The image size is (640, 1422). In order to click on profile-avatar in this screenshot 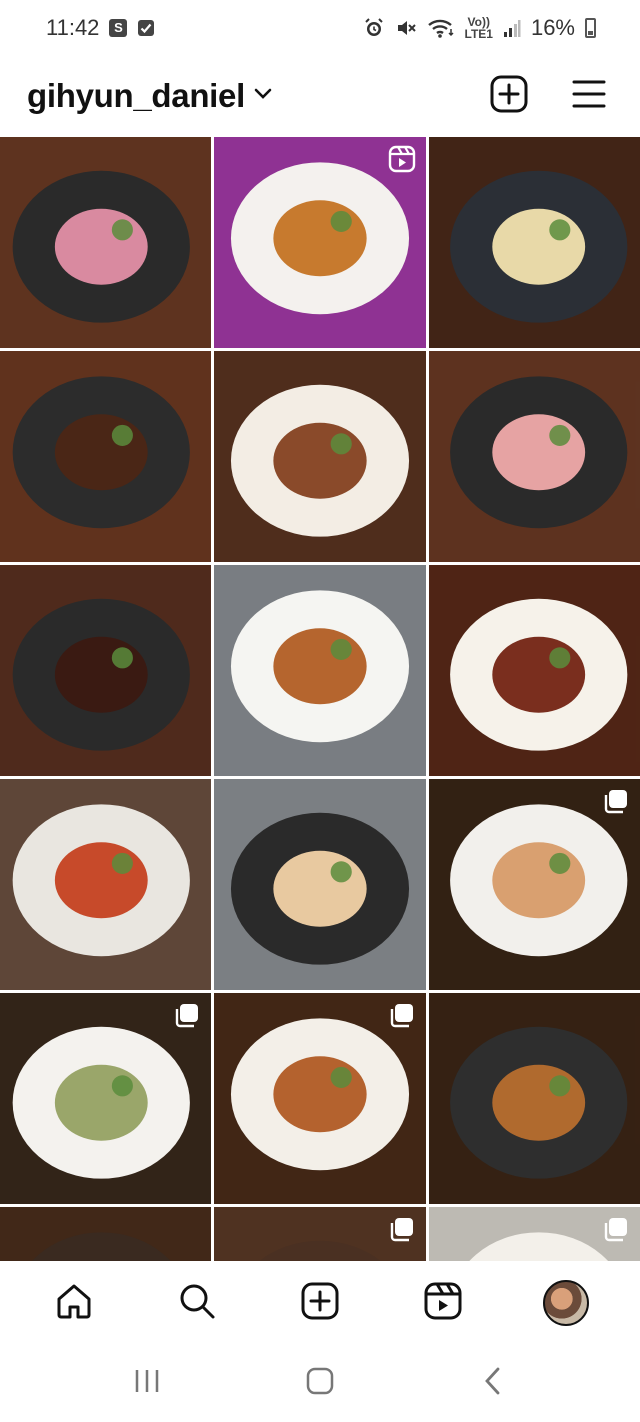, I will do `click(566, 1303)`.